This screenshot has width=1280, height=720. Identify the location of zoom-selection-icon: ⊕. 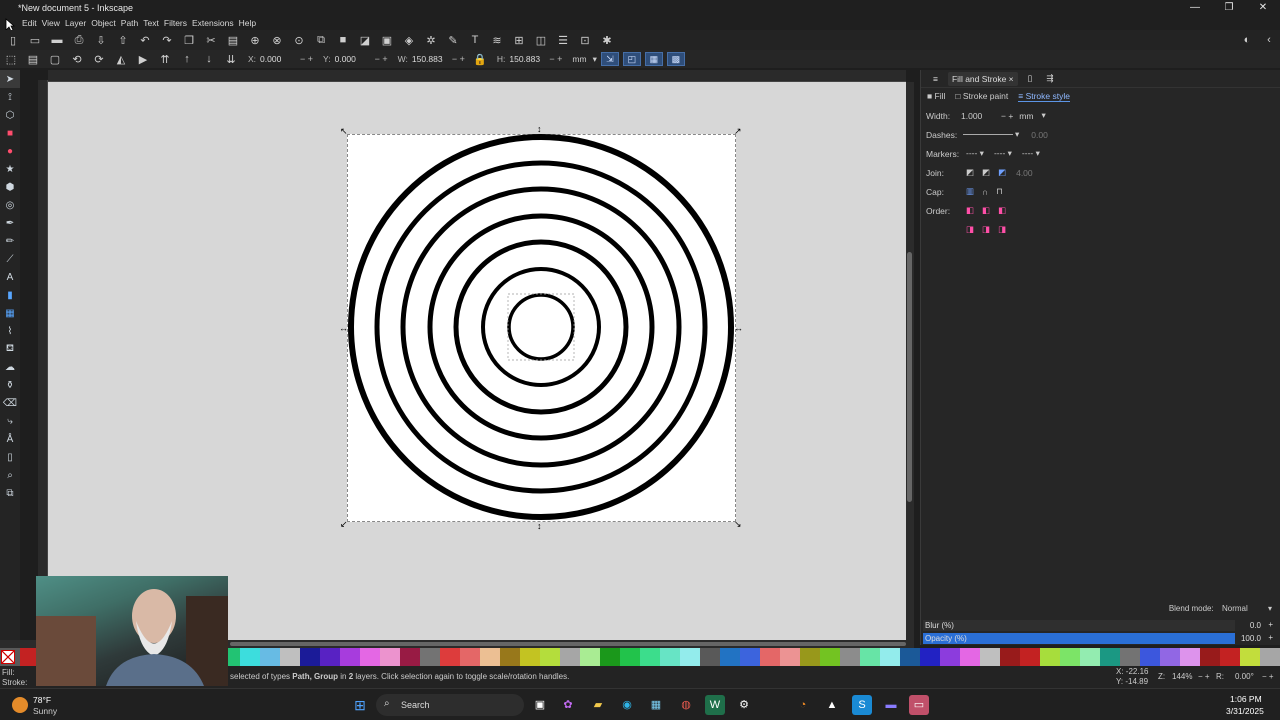
(255, 40).